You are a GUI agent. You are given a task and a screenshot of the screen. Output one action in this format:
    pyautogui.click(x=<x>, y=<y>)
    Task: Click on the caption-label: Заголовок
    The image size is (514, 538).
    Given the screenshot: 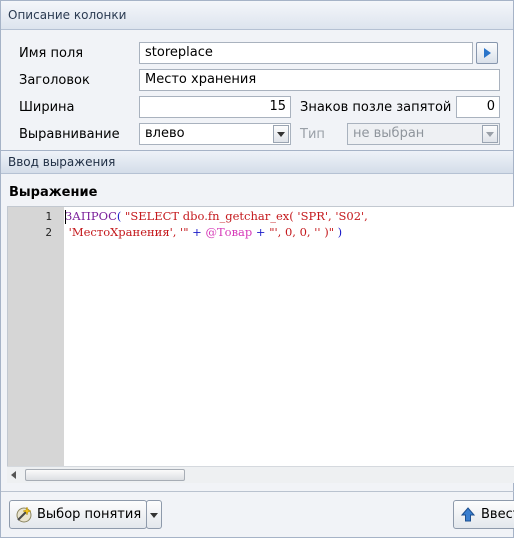 What is the action you would take?
    pyautogui.click(x=54, y=80)
    